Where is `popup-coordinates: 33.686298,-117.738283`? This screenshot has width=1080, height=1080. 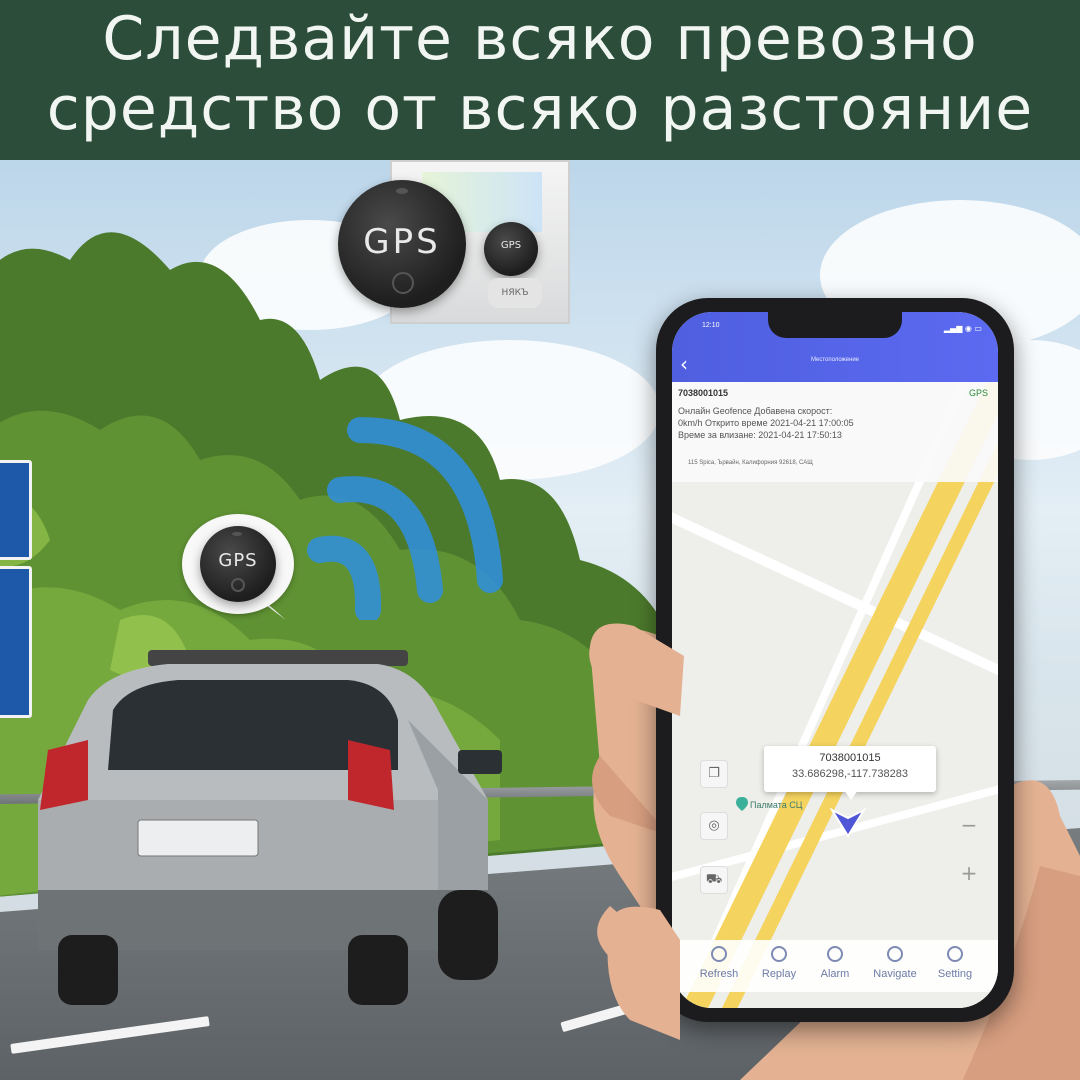 popup-coordinates: 33.686298,-117.738283 is located at coordinates (849, 774).